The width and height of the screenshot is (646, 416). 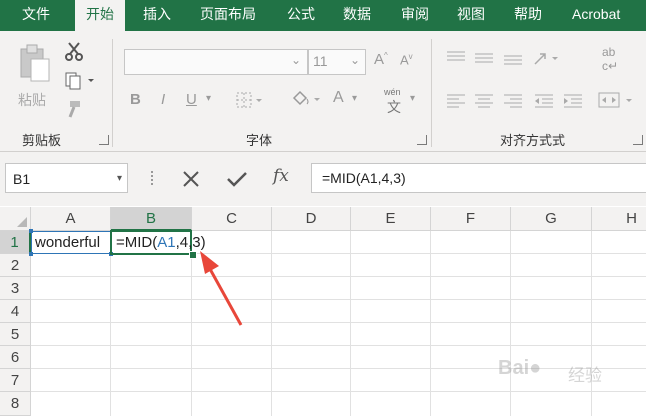 I want to click on orientation-icon, so click(x=547, y=59).